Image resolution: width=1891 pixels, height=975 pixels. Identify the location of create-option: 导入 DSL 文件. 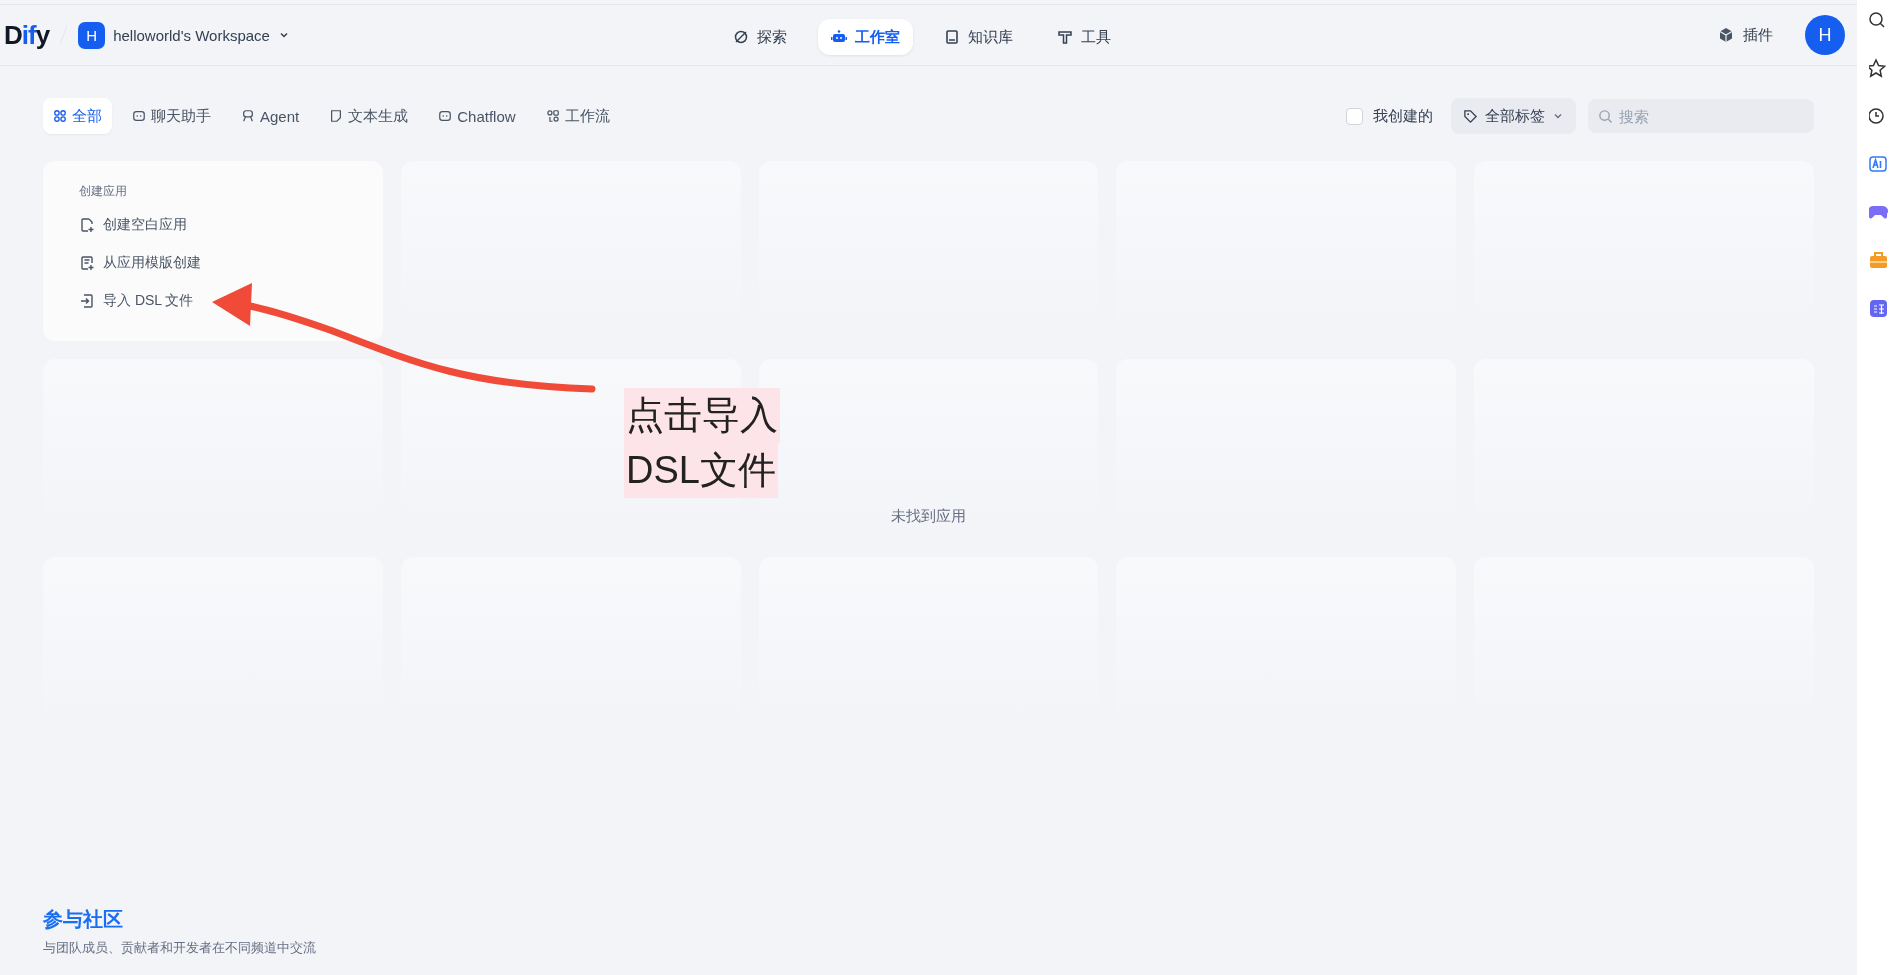
(136, 301).